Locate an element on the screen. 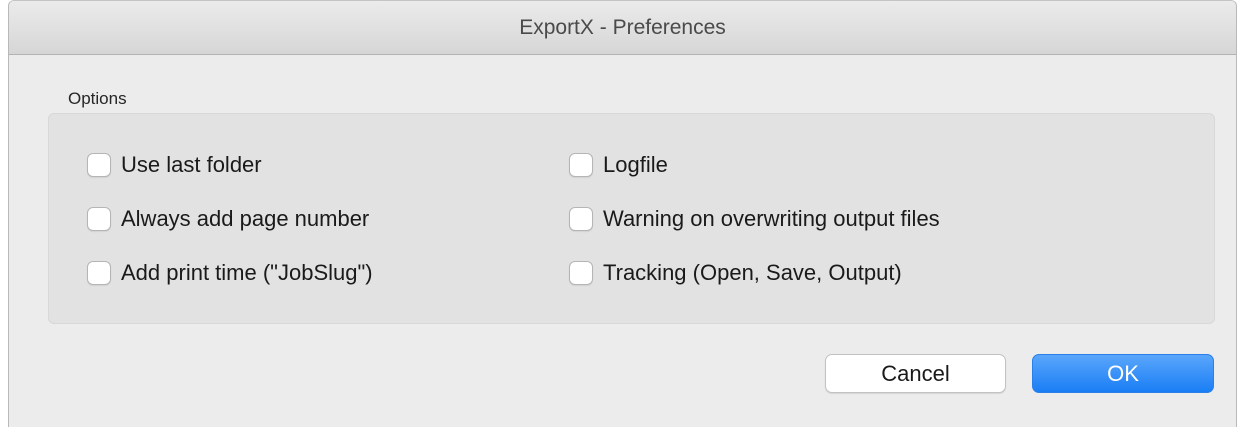  use-last-folder-checkbox is located at coordinates (99, 165).